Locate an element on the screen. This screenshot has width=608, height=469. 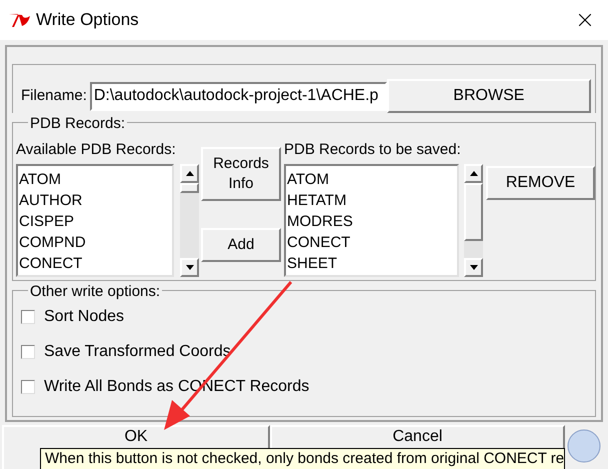
list-item: HETATM is located at coordinates (372, 200).